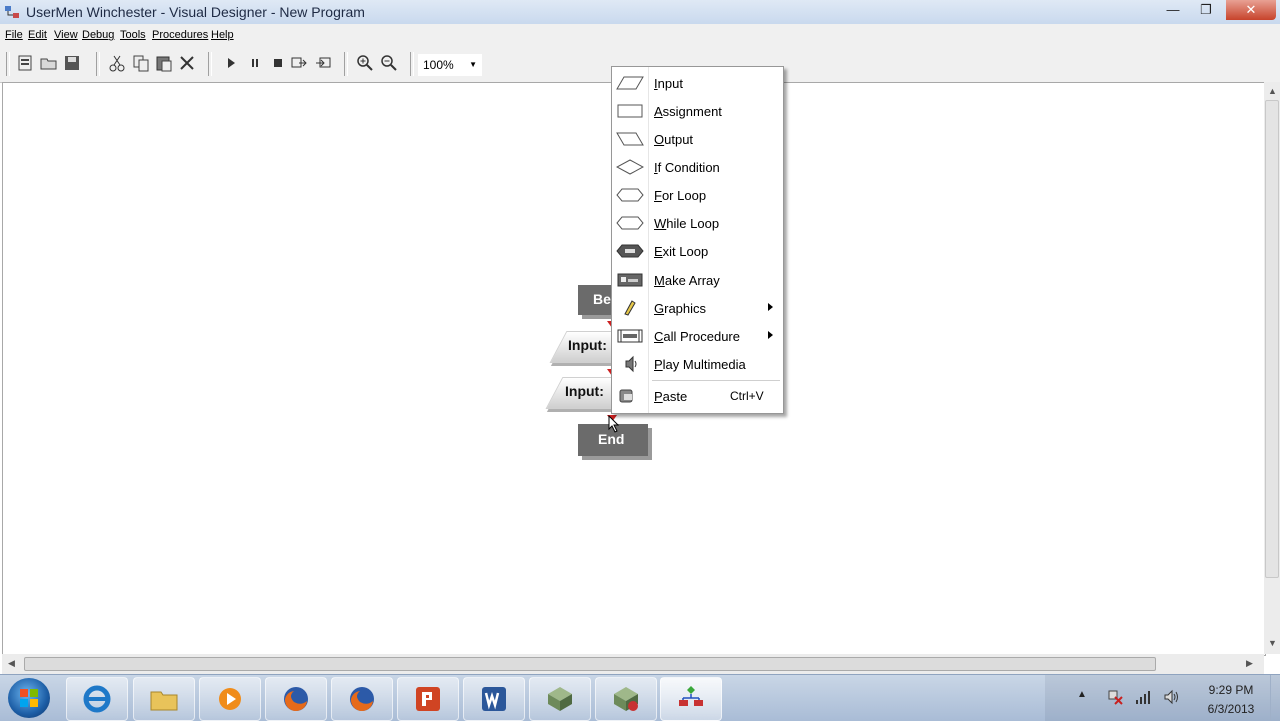 Image resolution: width=1280 pixels, height=721 pixels. I want to click on menu-item-shortcut: Ctrl+V, so click(747, 396).